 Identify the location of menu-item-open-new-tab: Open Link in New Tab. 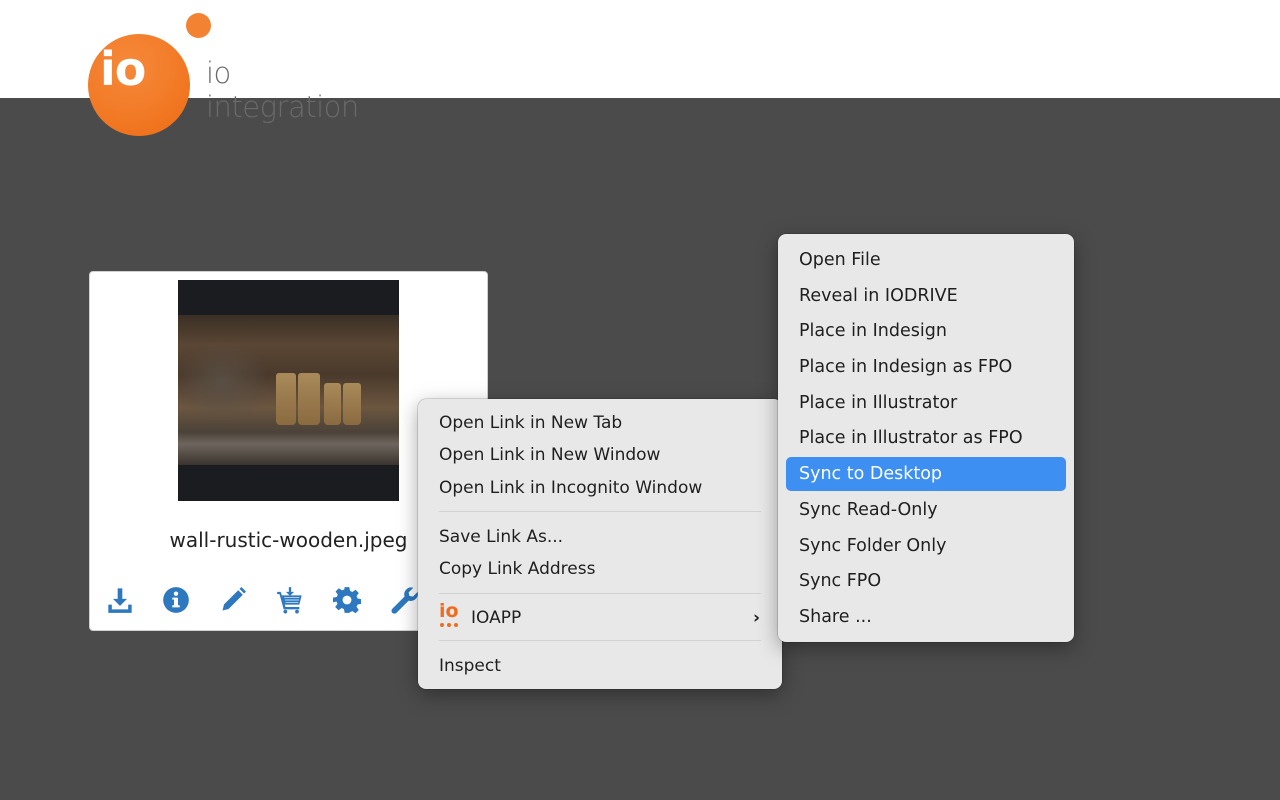
(600, 423).